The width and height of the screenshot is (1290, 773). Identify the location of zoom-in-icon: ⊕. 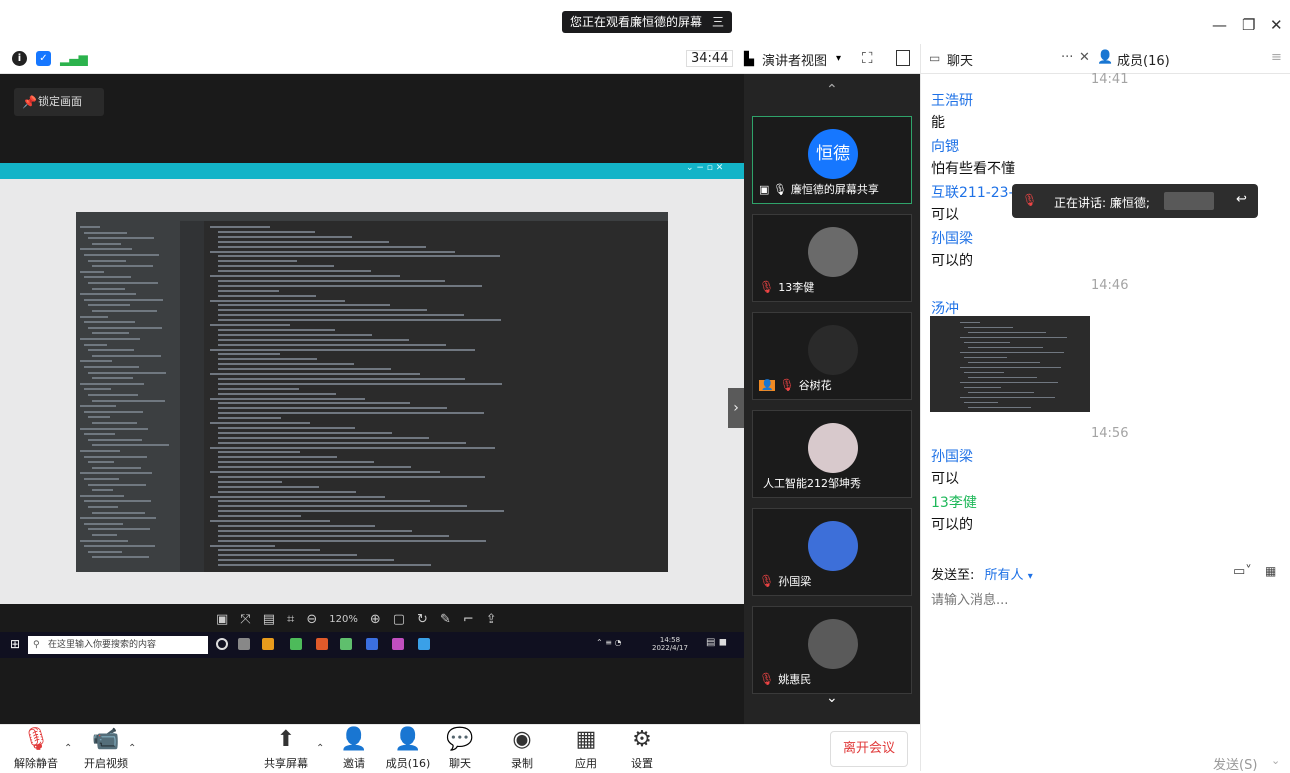
(375, 620).